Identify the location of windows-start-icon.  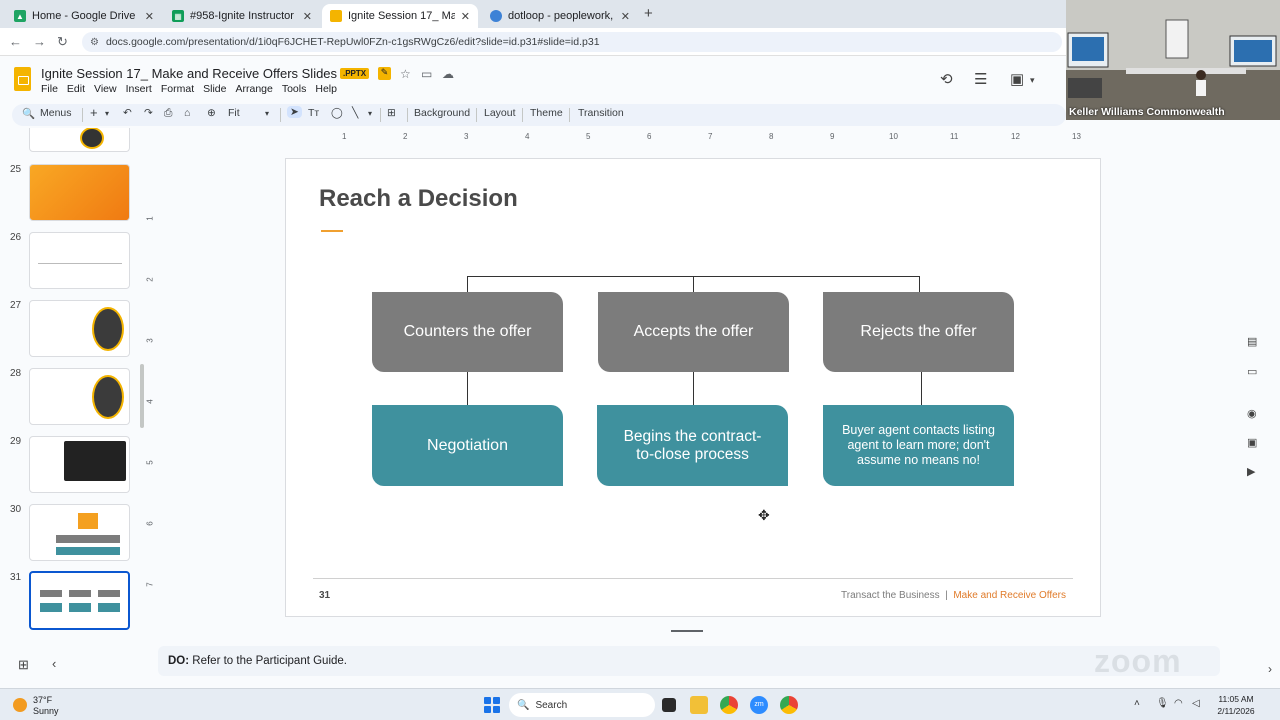
(492, 705).